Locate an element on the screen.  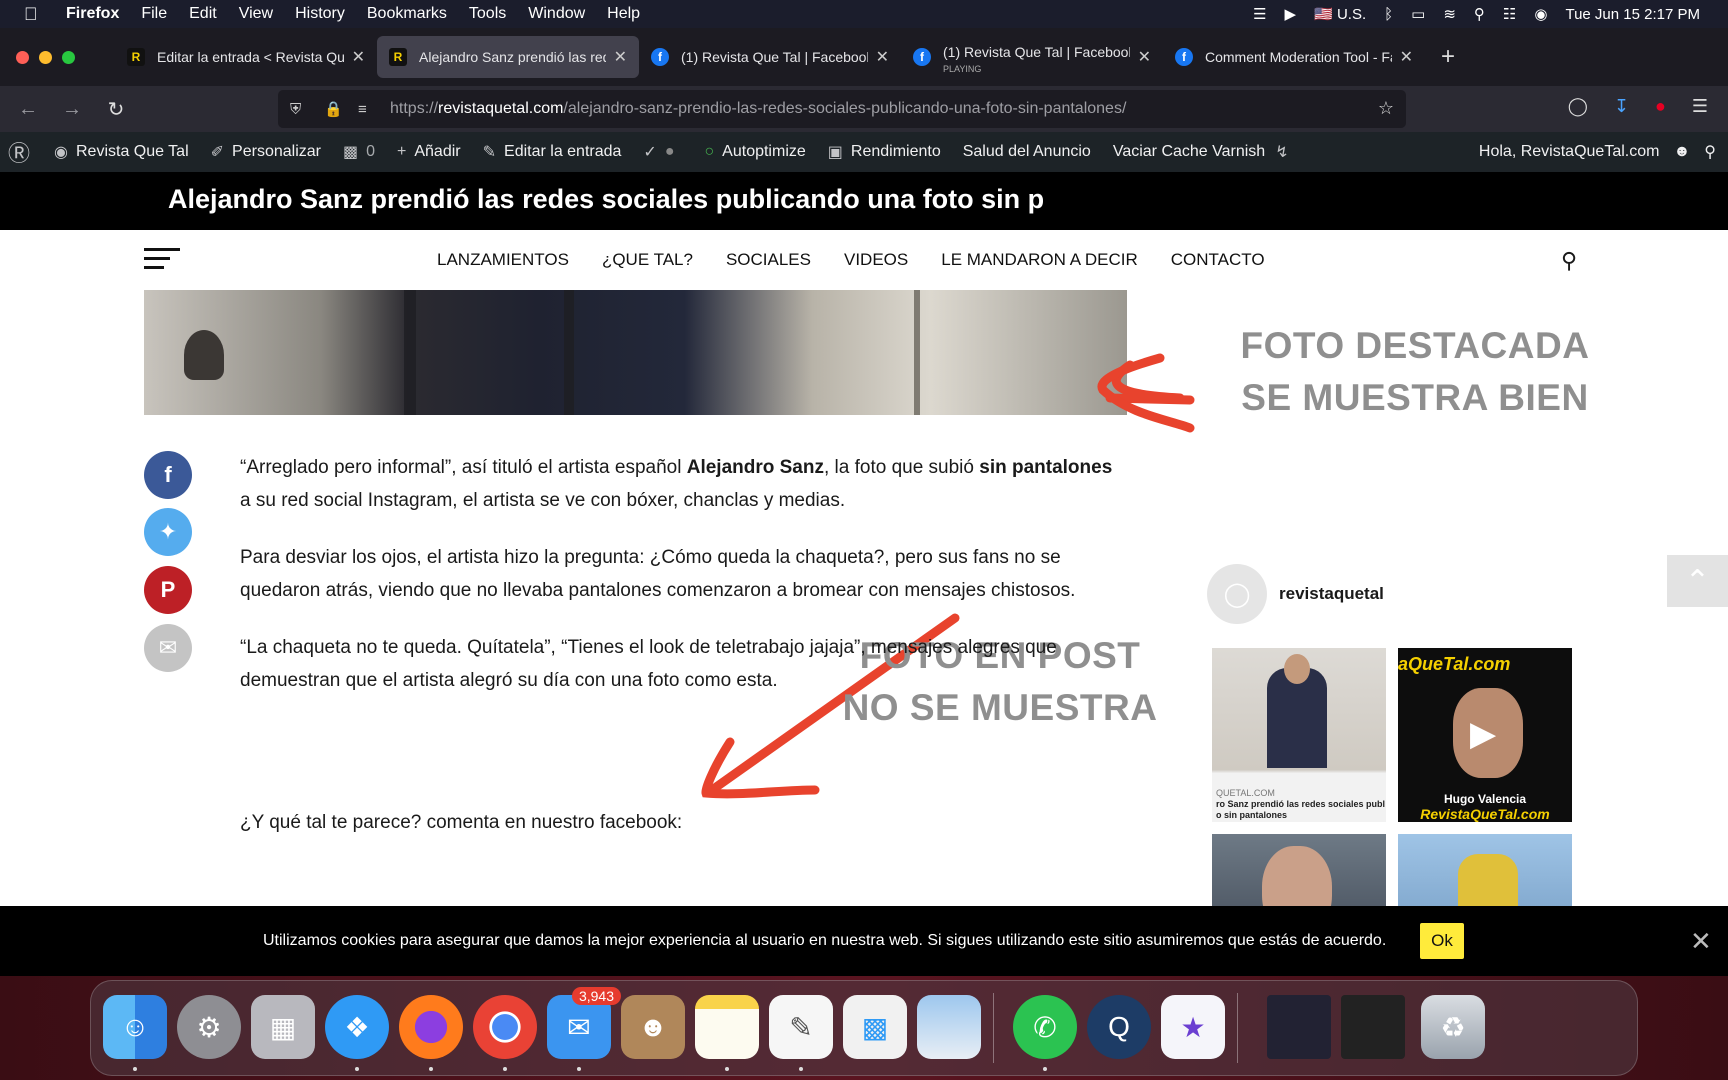
menu-window: Window is located at coordinates (556, 14).